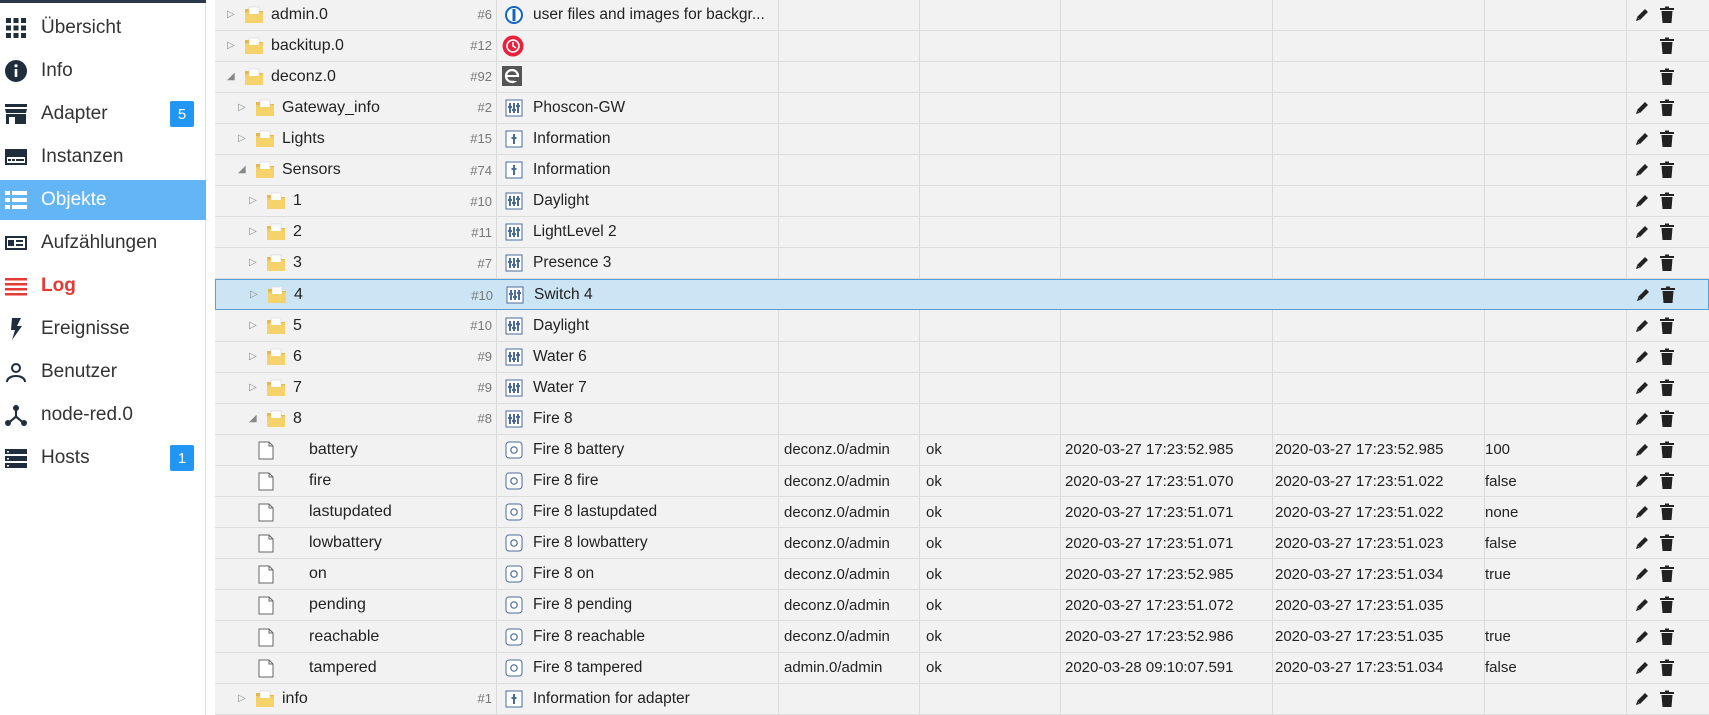  I want to click on table-row: ▷ 7 #9 Water 7, so click(962, 388).